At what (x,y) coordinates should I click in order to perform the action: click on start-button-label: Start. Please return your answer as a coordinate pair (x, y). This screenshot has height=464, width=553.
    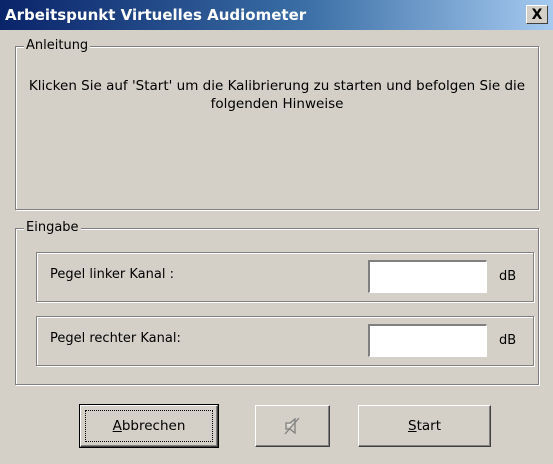
    Looking at the image, I should click on (424, 426).